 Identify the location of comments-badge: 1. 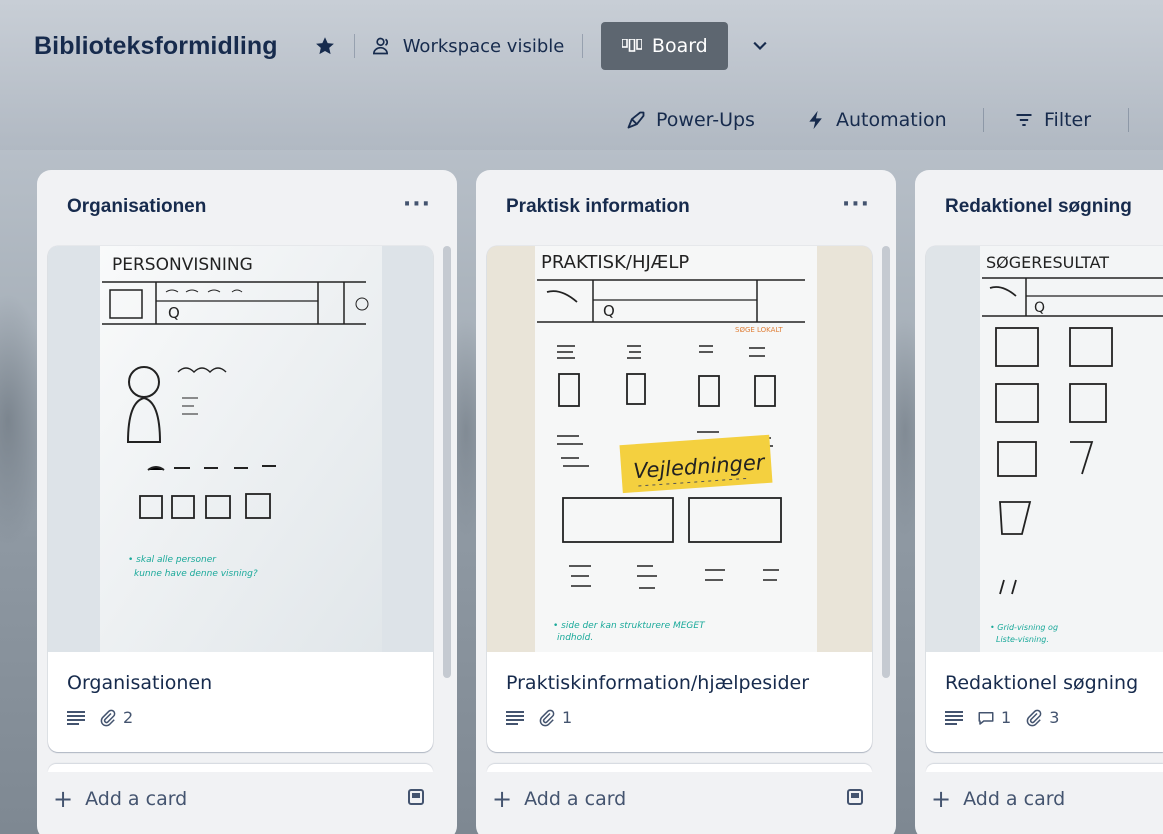
(994, 717).